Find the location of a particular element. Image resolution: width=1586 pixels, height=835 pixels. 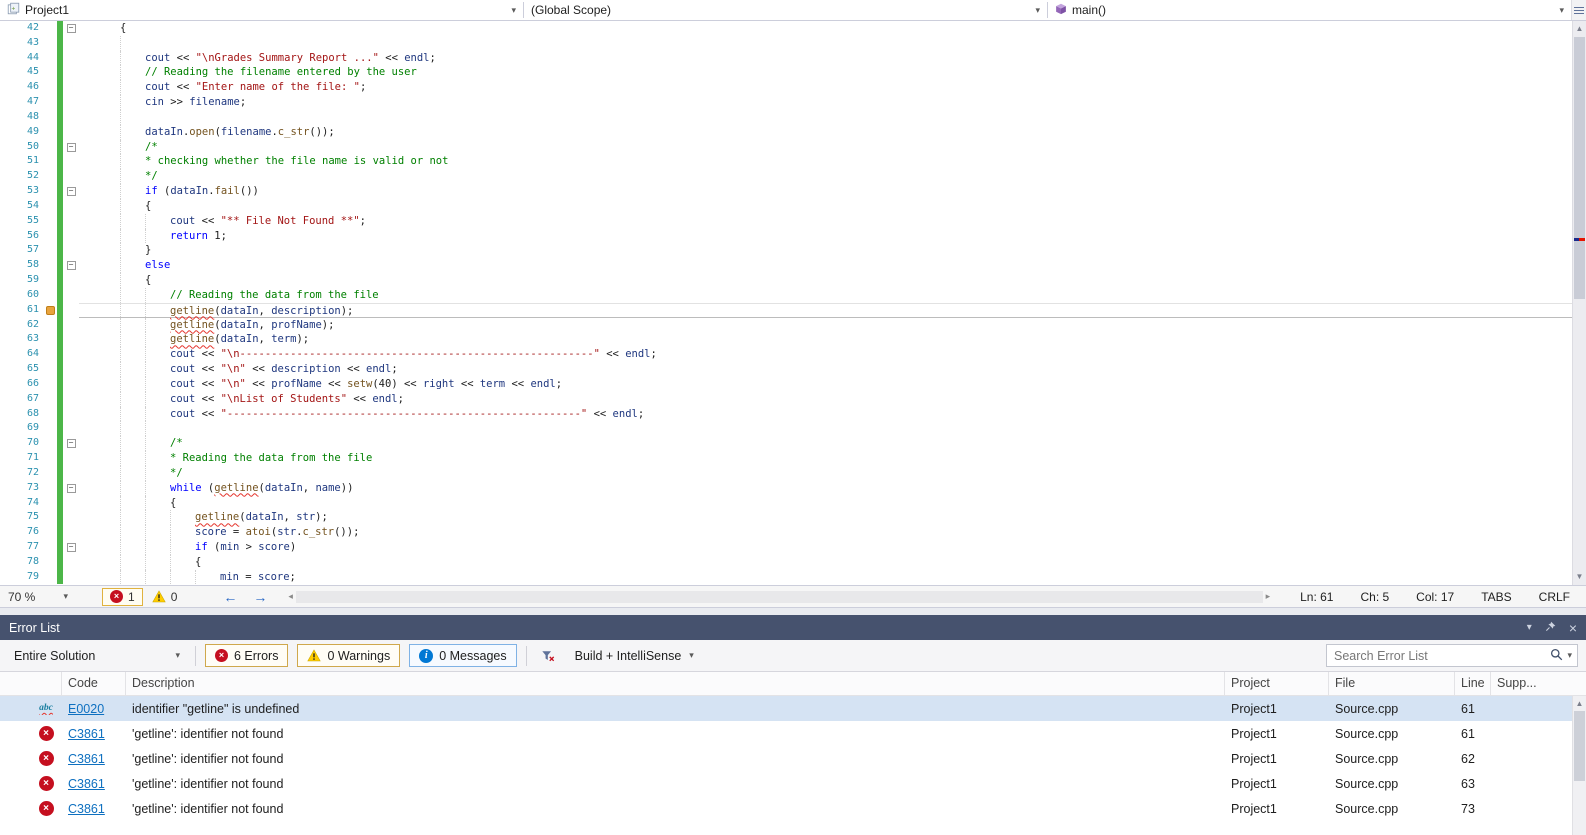

character-indicator: Ch: 5 is located at coordinates (1374, 597).